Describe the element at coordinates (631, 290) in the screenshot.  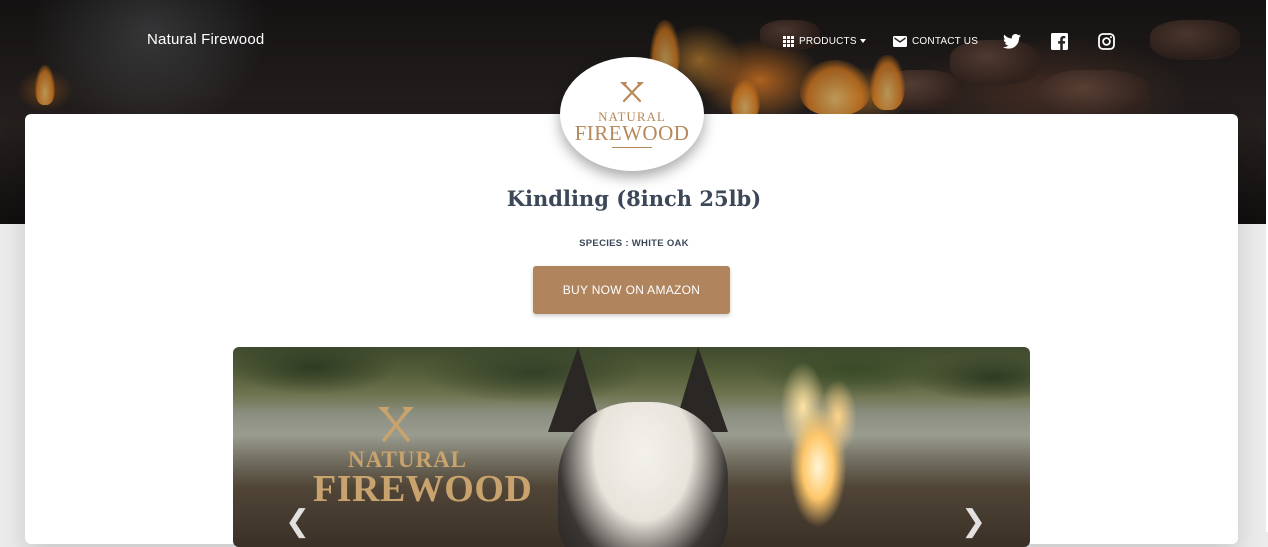
I see `buy-now-button: BUY NOW ON AMAZON` at that location.